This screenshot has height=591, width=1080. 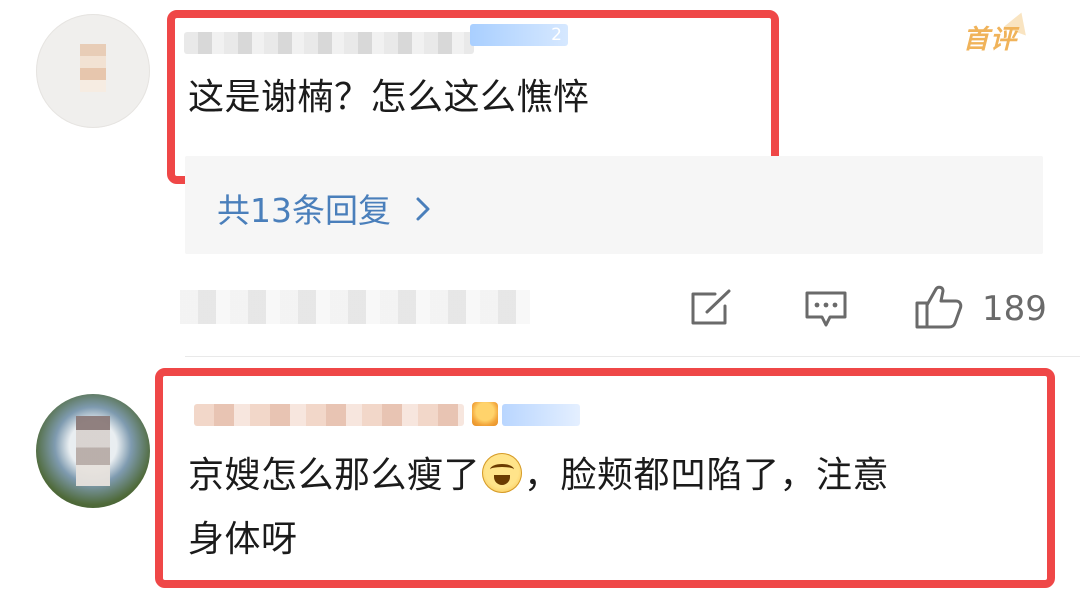 I want to click on like-count: 189, so click(x=1014, y=309).